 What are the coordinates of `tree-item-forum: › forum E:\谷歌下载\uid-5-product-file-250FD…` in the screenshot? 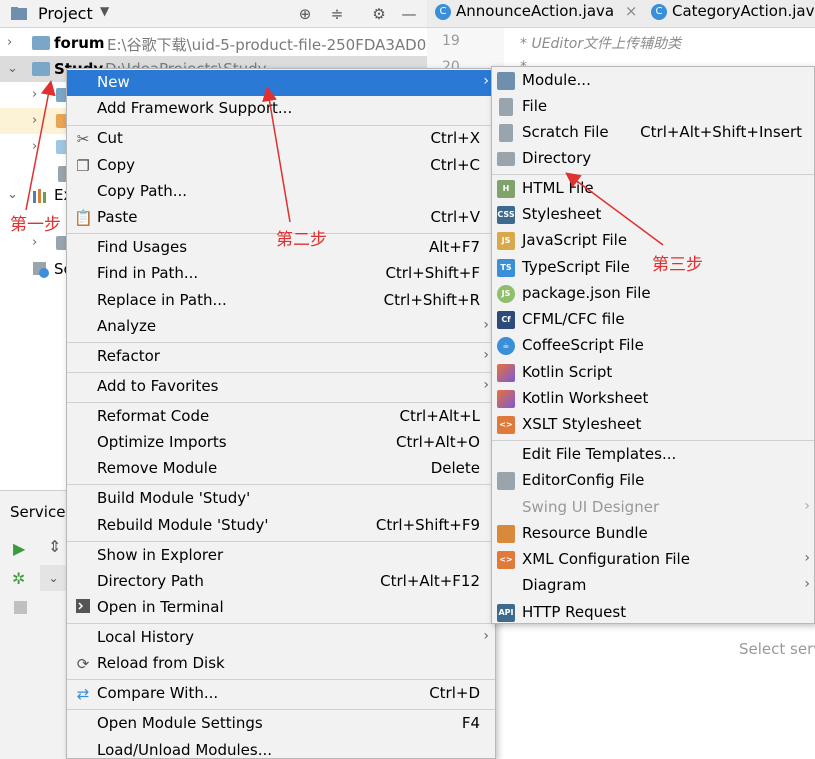 It's located at (213, 43).